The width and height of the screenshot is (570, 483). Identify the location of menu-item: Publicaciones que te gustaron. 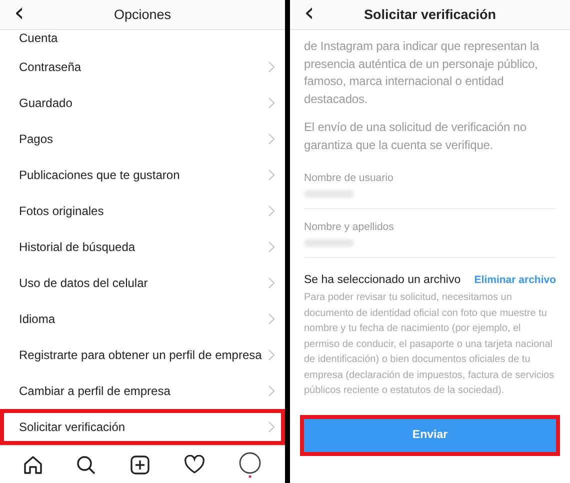
(142, 175).